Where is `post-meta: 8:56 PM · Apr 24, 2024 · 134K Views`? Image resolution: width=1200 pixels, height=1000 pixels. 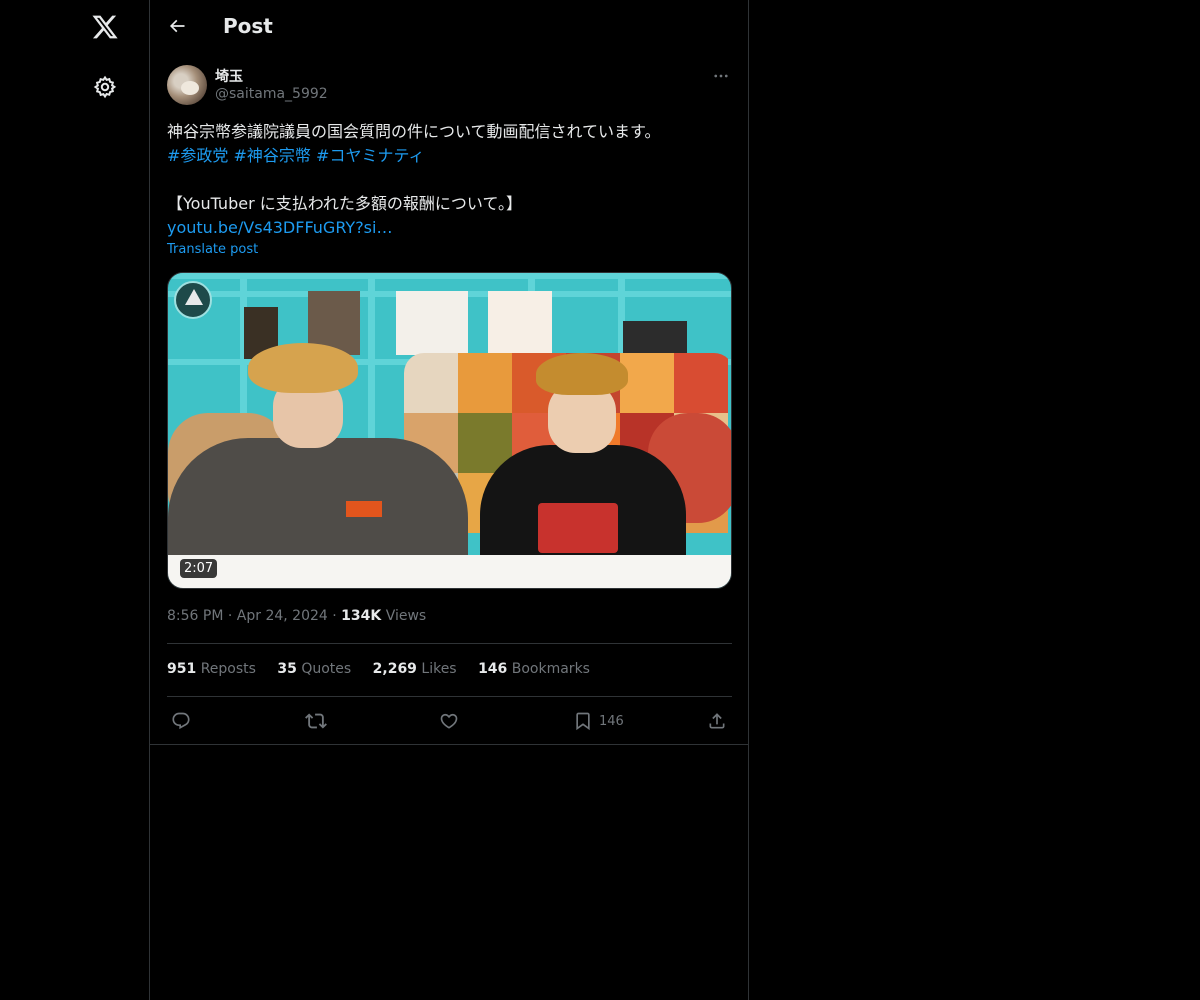 post-meta: 8:56 PM · Apr 24, 2024 · 134K Views is located at coordinates (296, 616).